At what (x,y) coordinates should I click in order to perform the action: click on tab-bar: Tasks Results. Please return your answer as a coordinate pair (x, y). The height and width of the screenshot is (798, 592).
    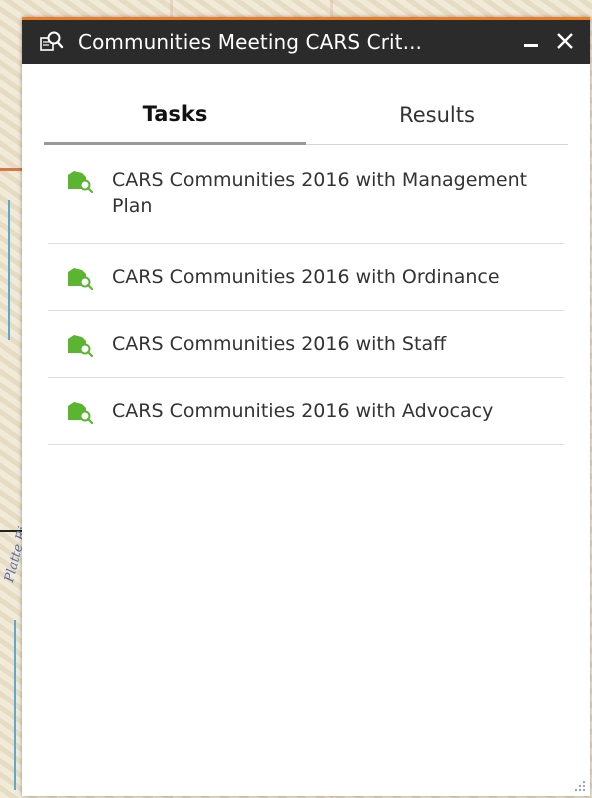
    Looking at the image, I should click on (306, 115).